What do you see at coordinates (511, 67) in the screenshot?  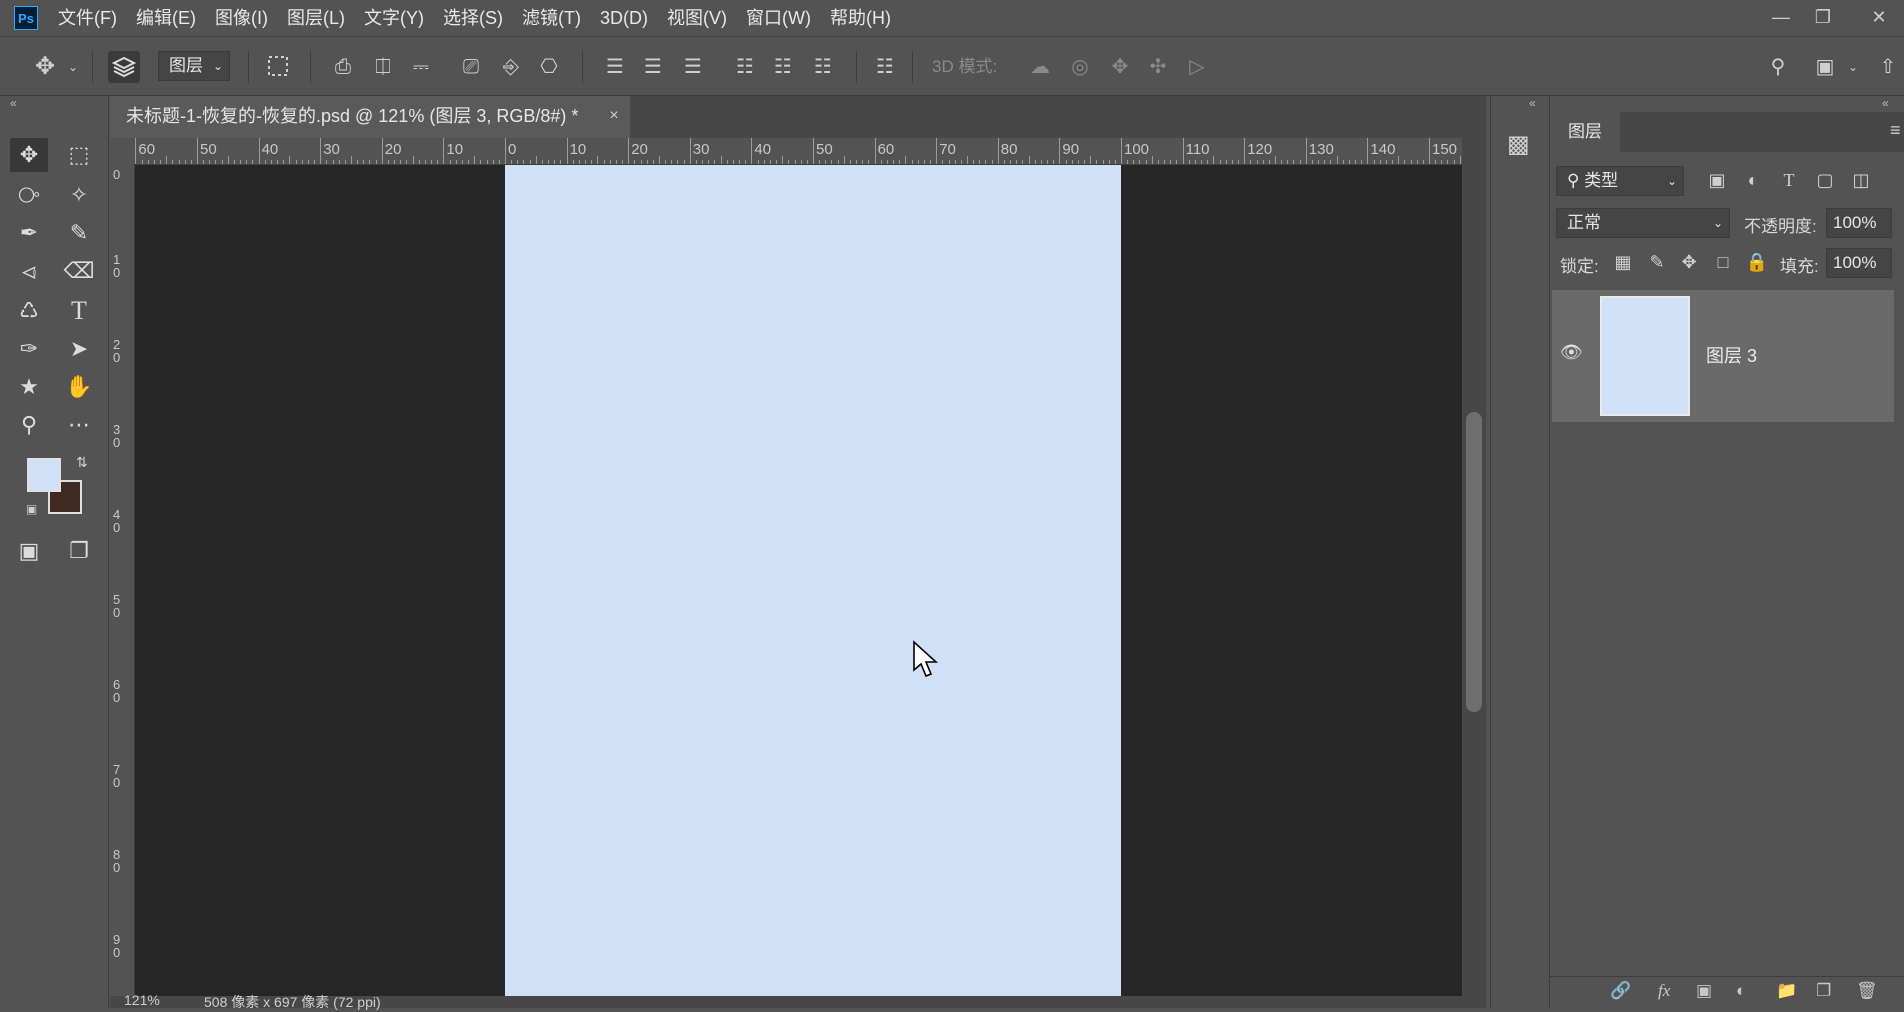 I see `align-hcenter-icon: ⎆` at bounding box center [511, 67].